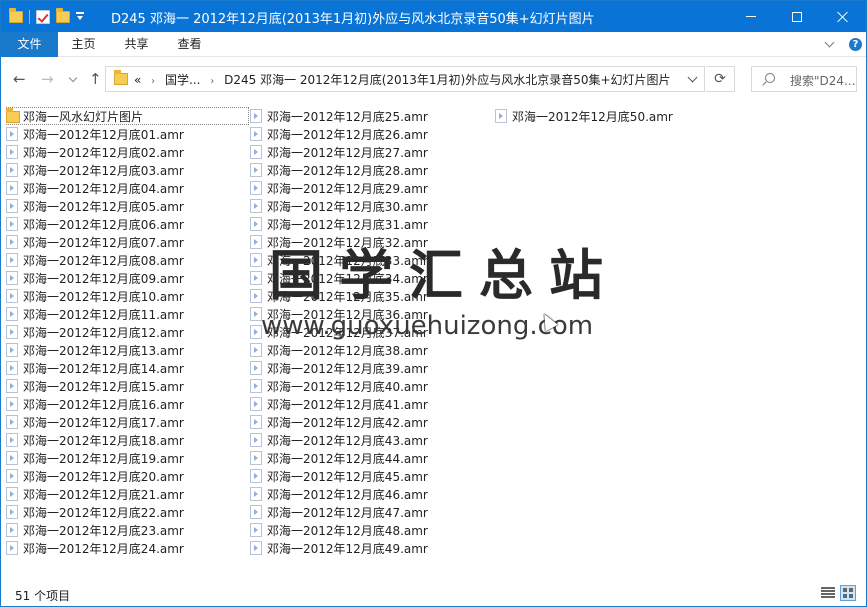  I want to click on file-item: 邓海一2012年12月底48.amr, so click(371, 530).